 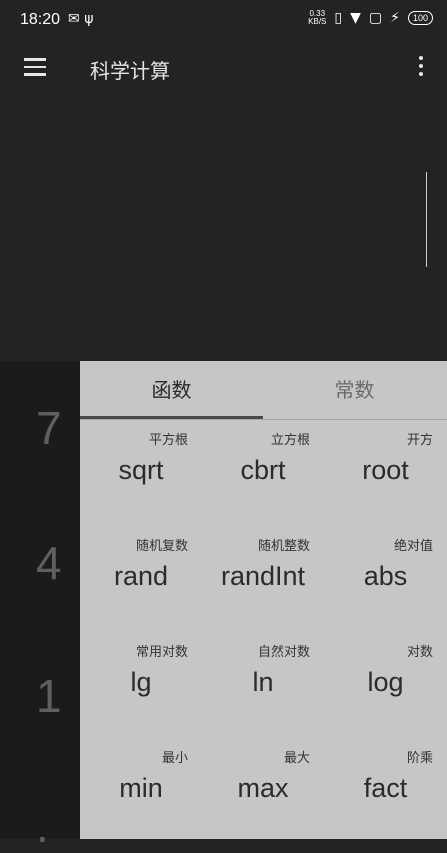 I want to click on function-label: 对数, so click(x=419, y=652).